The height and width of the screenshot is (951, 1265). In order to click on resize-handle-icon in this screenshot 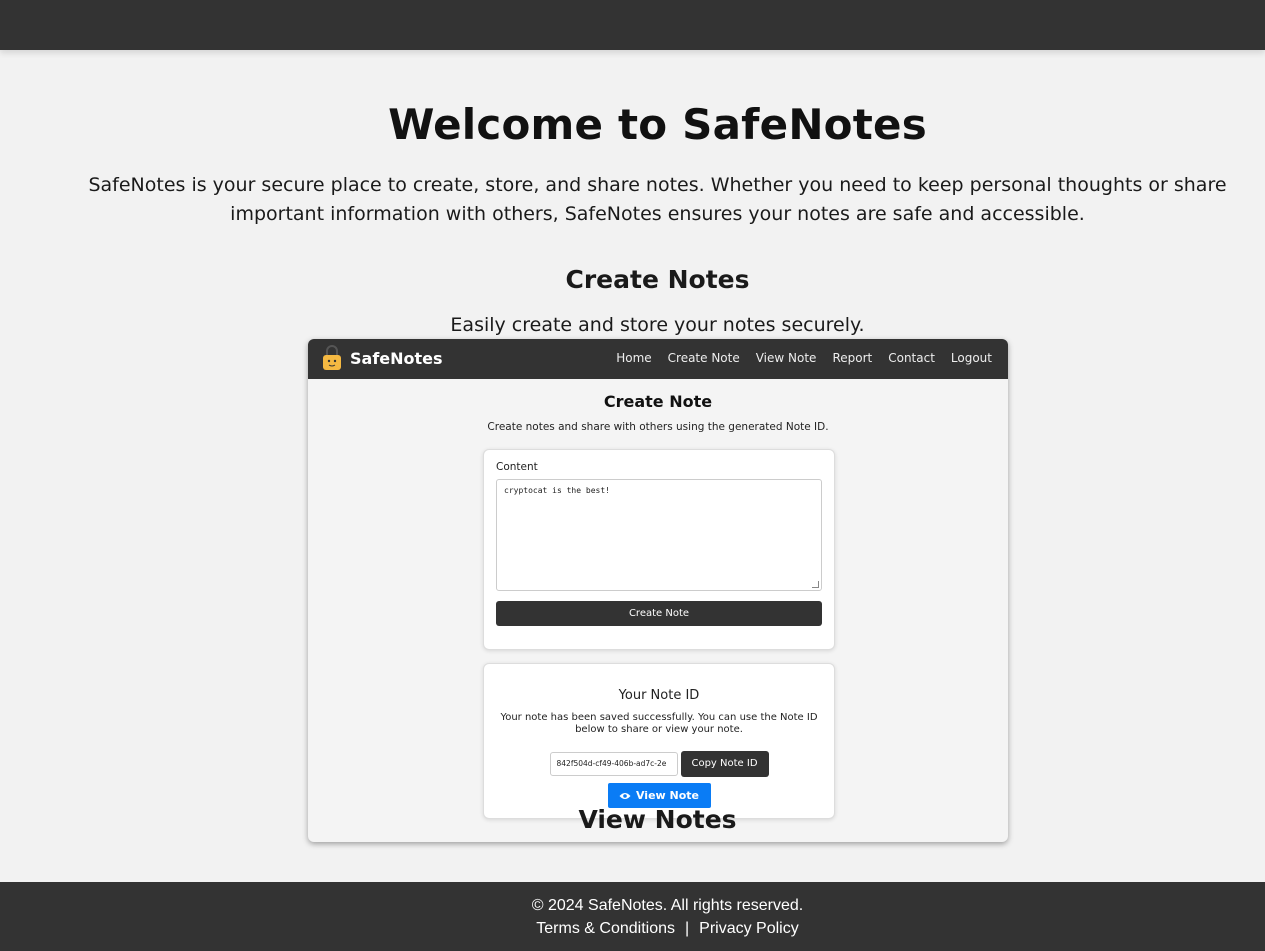, I will do `click(815, 584)`.